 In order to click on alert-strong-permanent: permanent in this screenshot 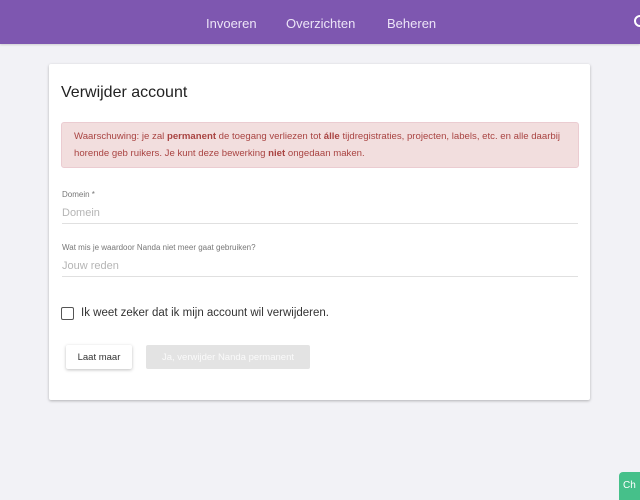, I will do `click(191, 136)`.